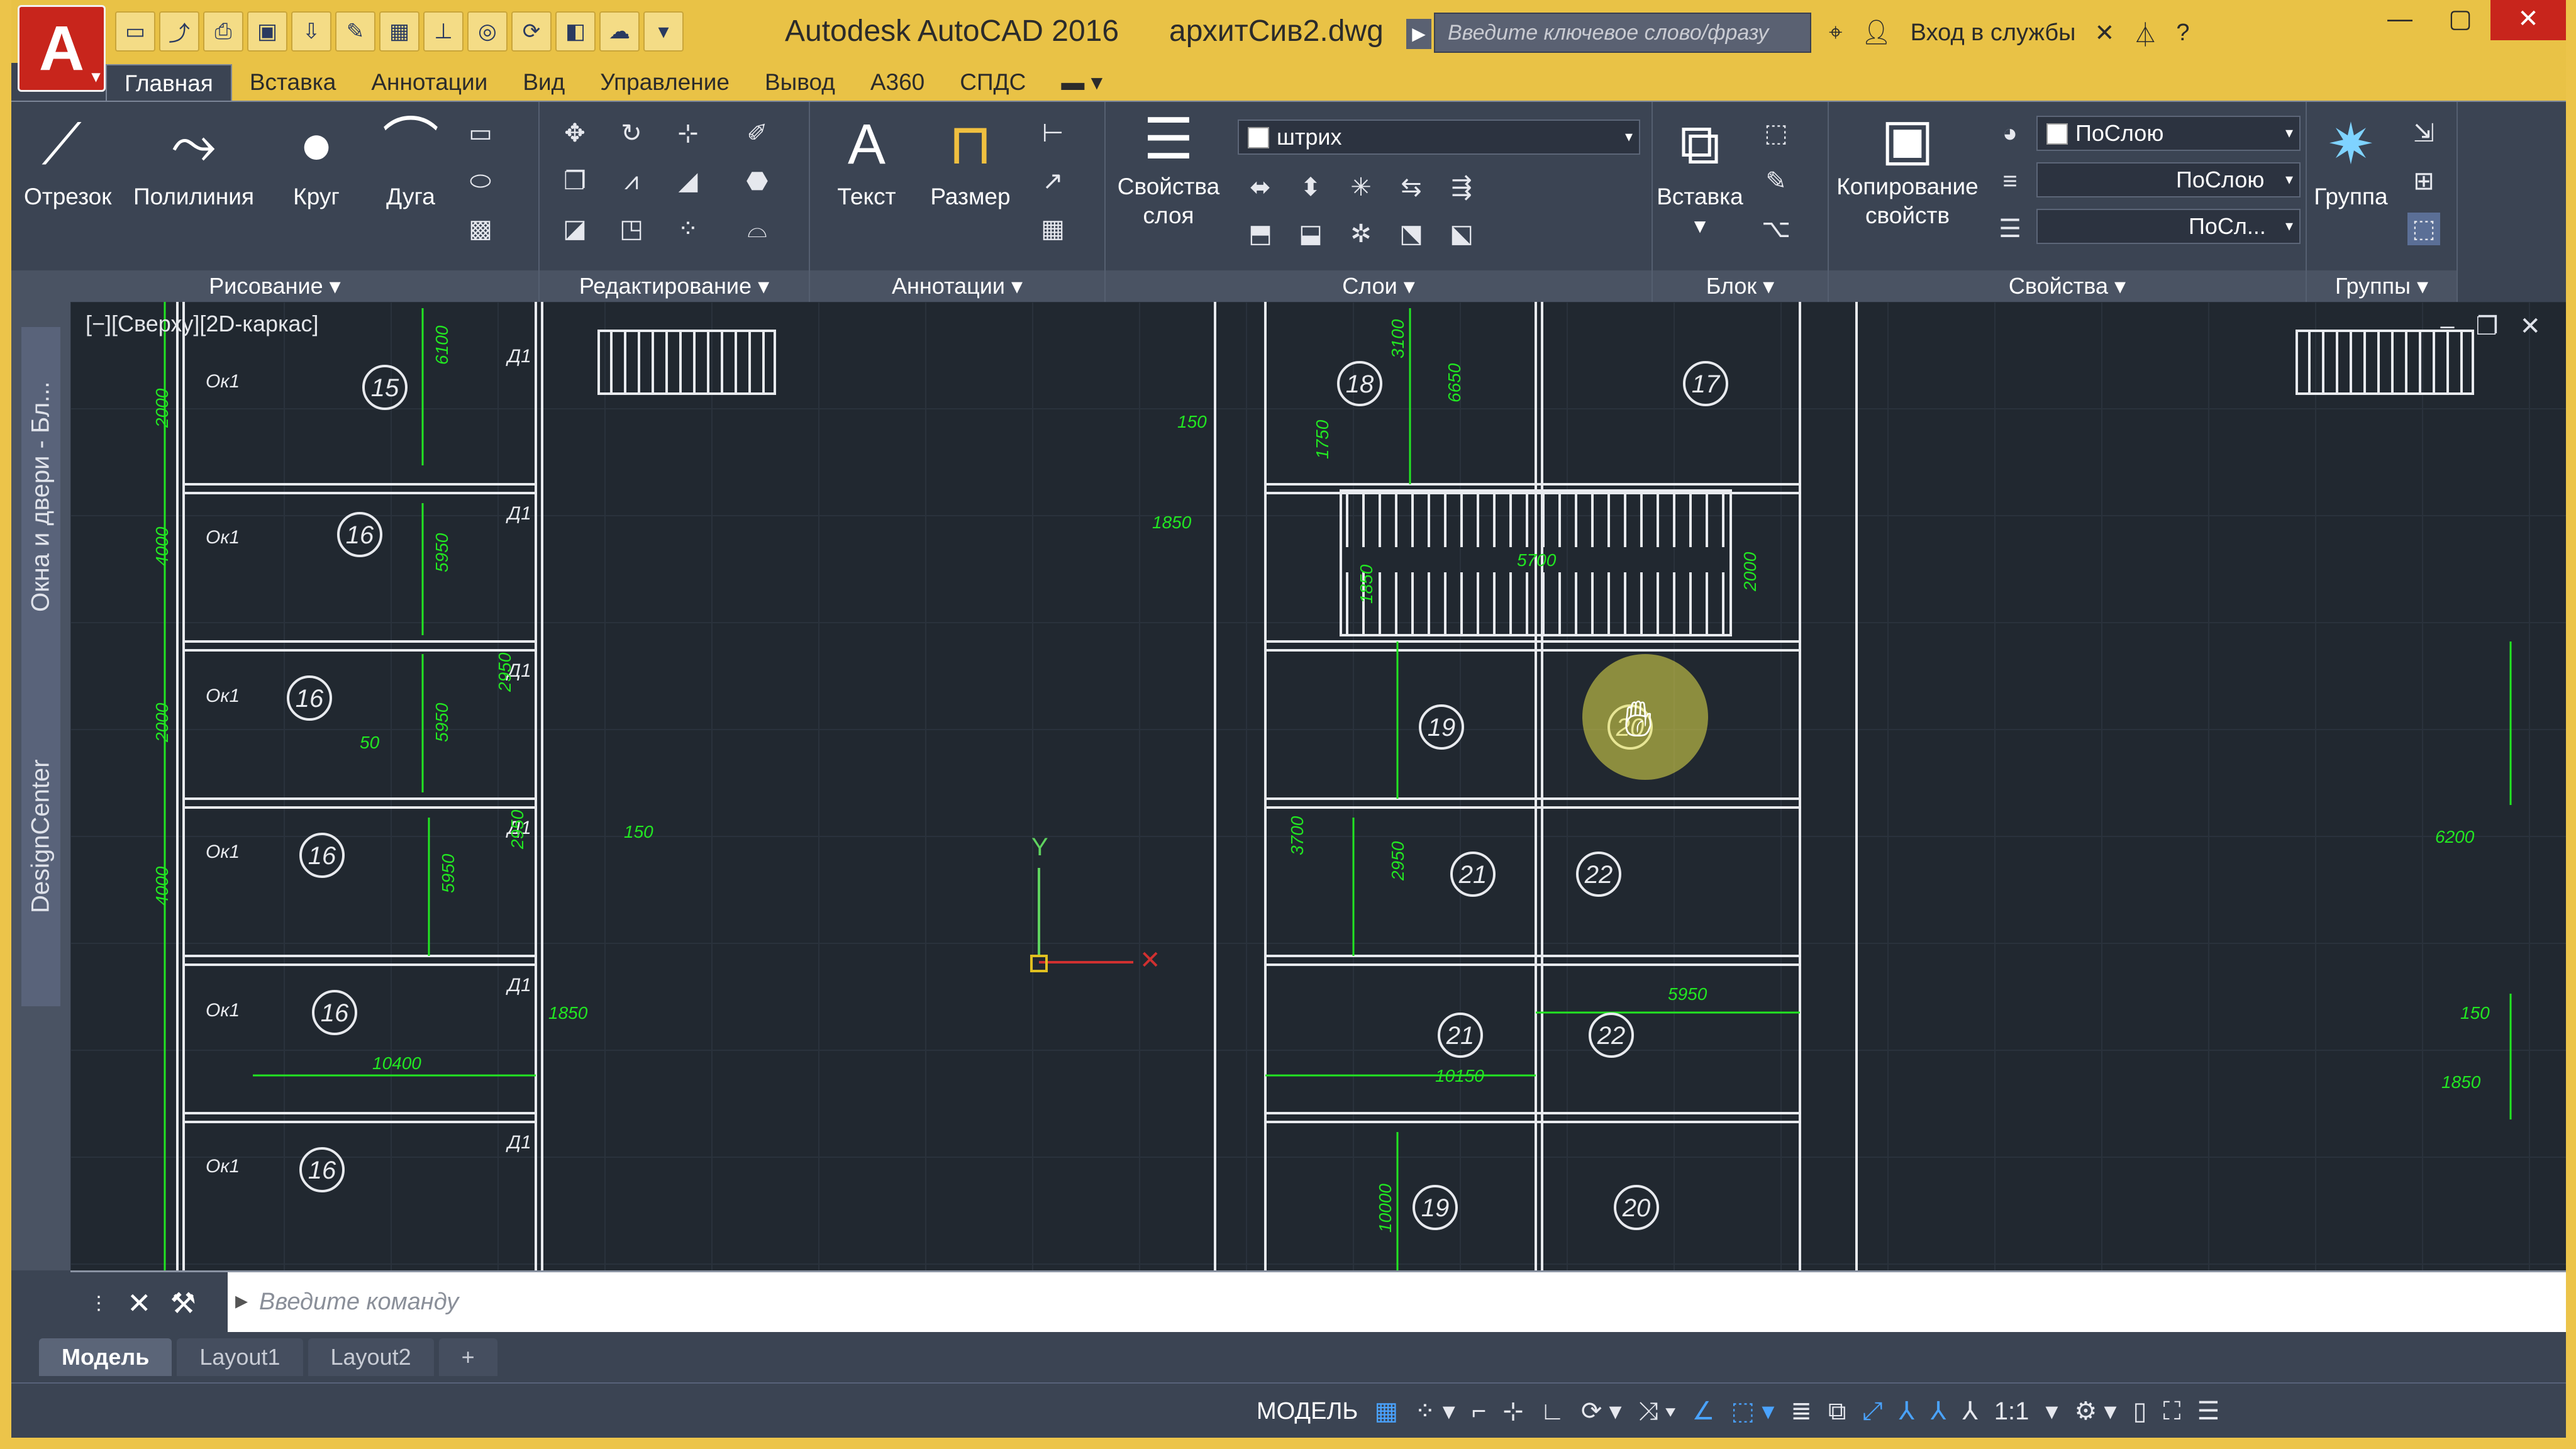 Image resolution: width=2576 pixels, height=1449 pixels. What do you see at coordinates (543, 82) in the screenshot?
I see `tab-view: Вид` at bounding box center [543, 82].